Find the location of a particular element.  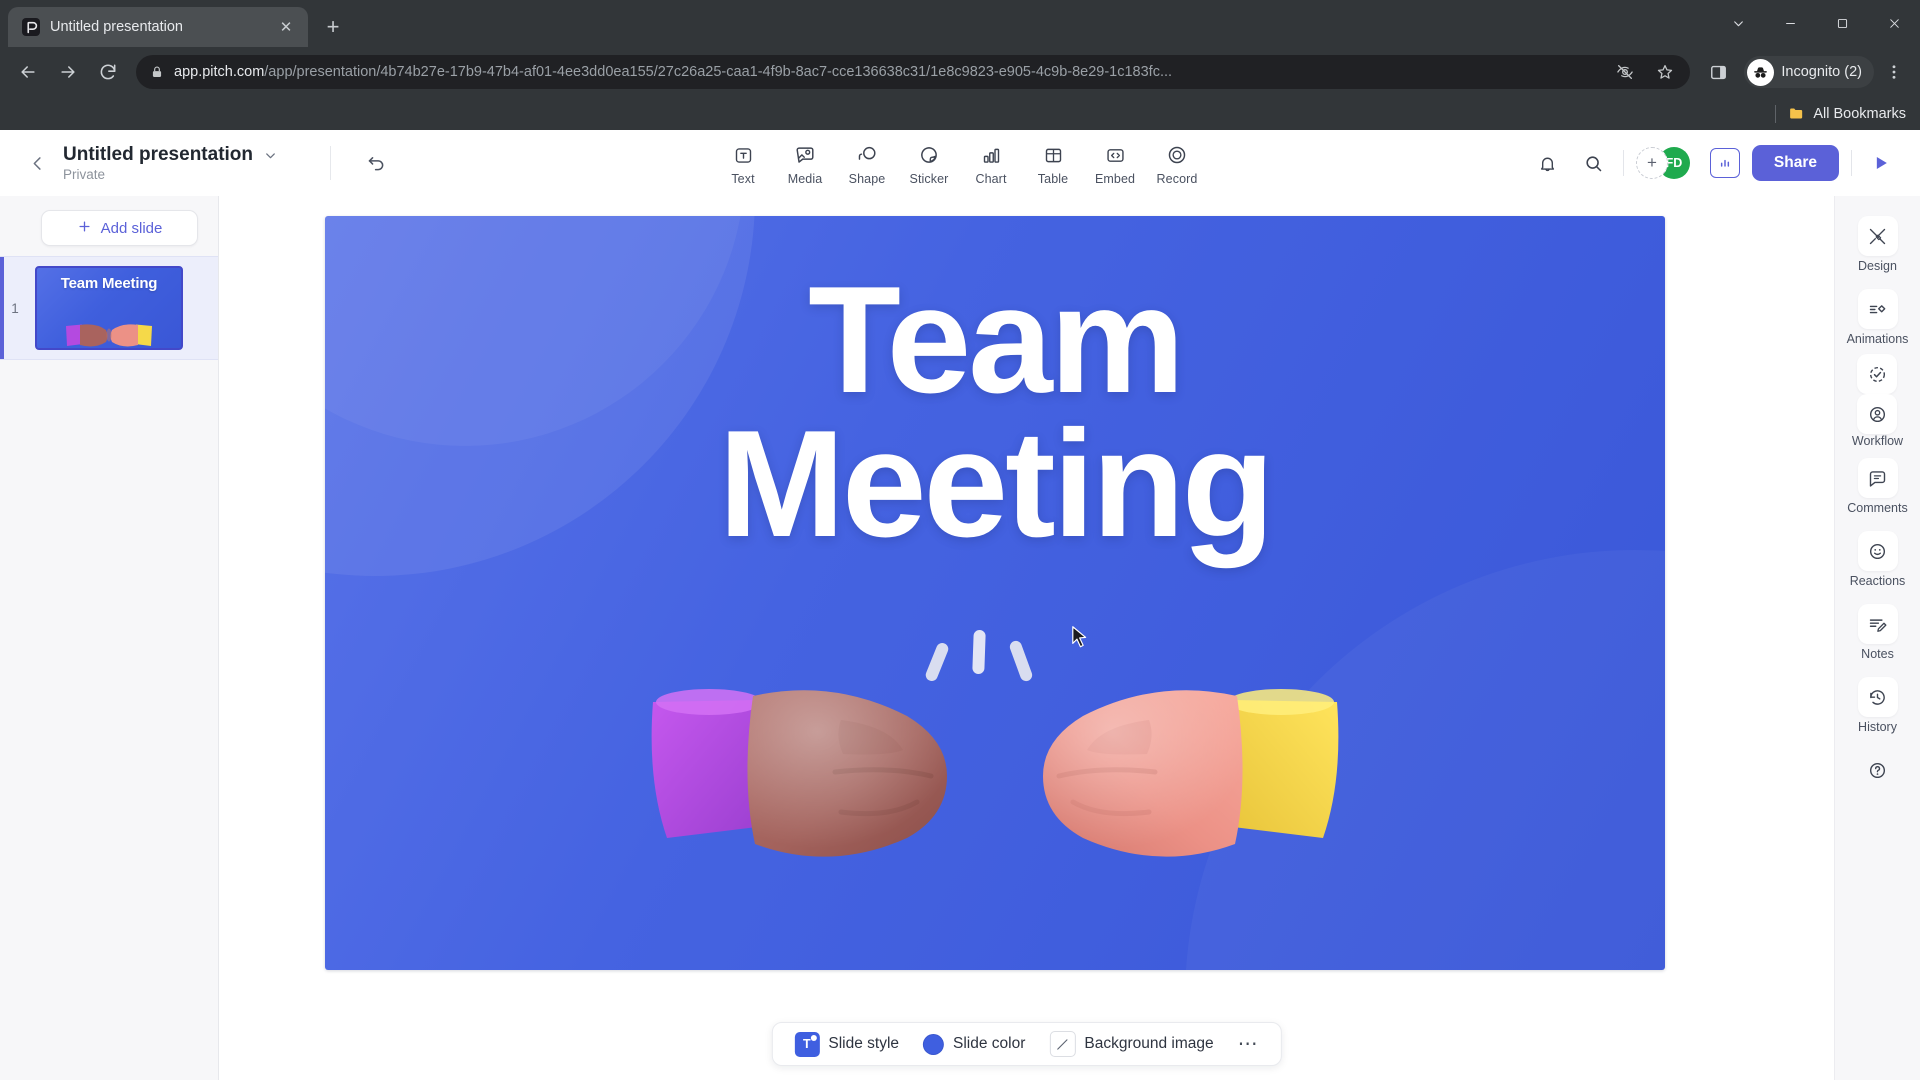

table-grid-icon is located at coordinates (1053, 155).